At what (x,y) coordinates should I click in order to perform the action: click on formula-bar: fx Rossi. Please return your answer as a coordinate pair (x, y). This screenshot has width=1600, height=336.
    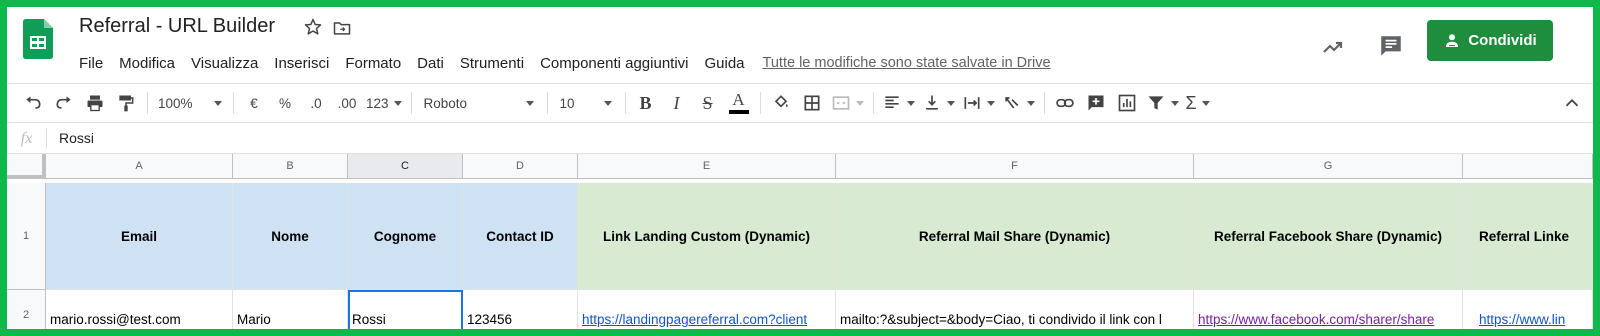
    Looking at the image, I should click on (800, 138).